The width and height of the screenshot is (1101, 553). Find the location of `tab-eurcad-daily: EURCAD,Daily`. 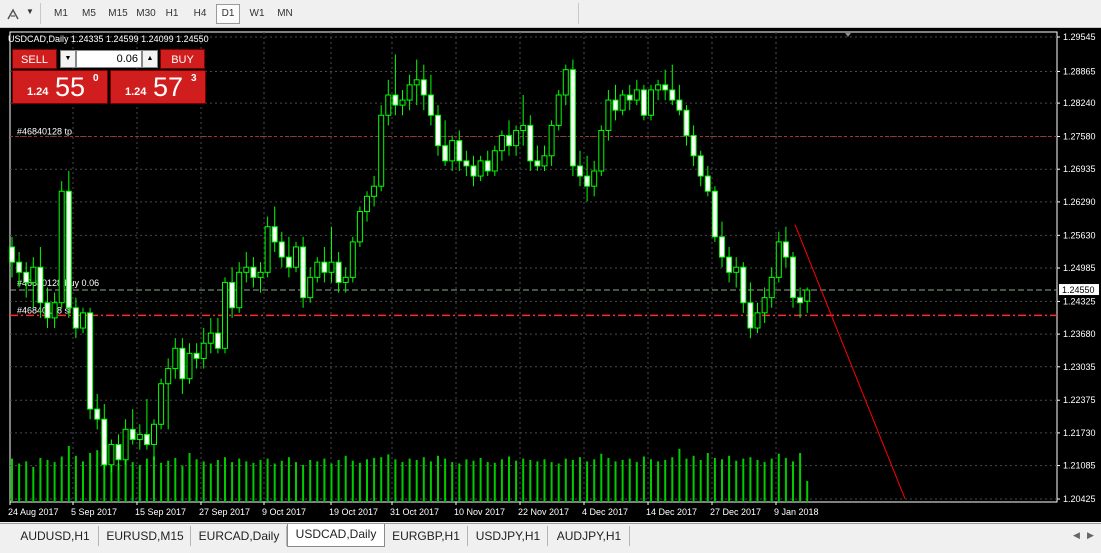

tab-eurcad-daily: EURCAD,Daily is located at coordinates (239, 536).